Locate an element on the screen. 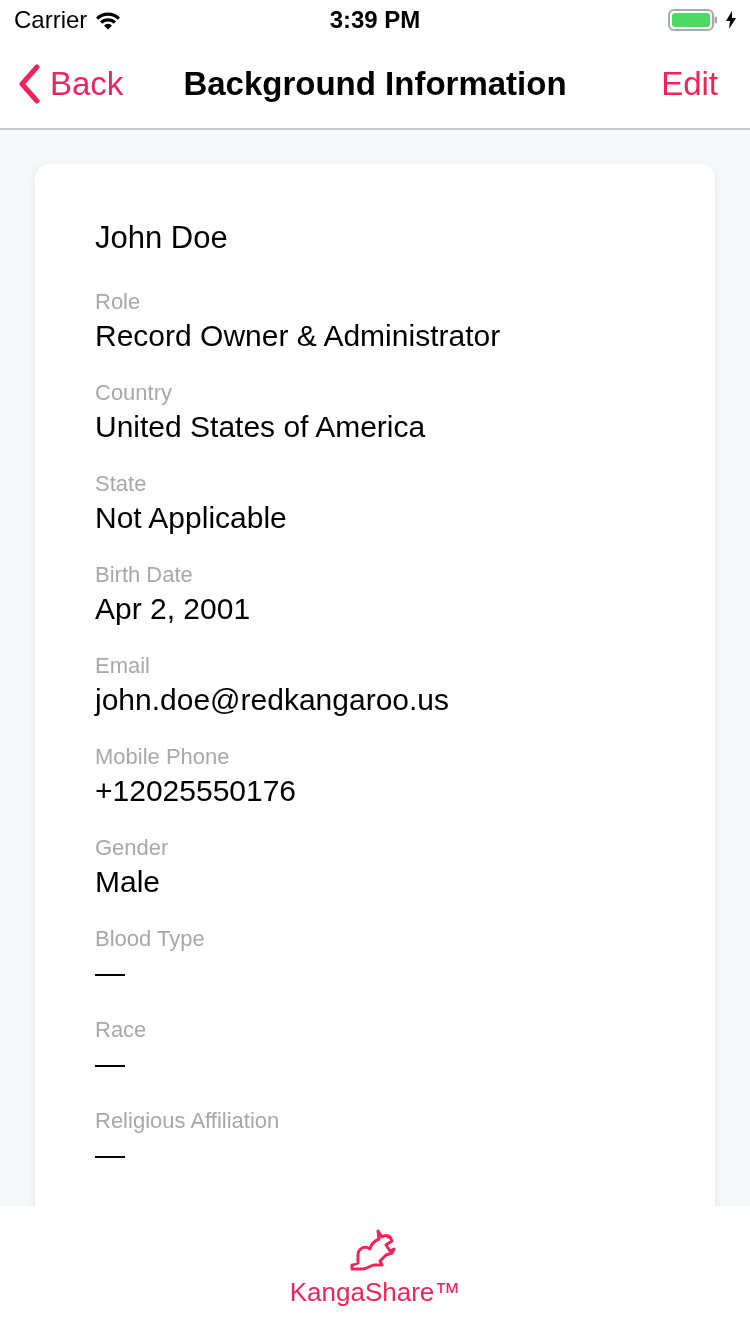 The height and width of the screenshot is (1334, 750). carrier-name: Carrier is located at coordinates (51, 20).